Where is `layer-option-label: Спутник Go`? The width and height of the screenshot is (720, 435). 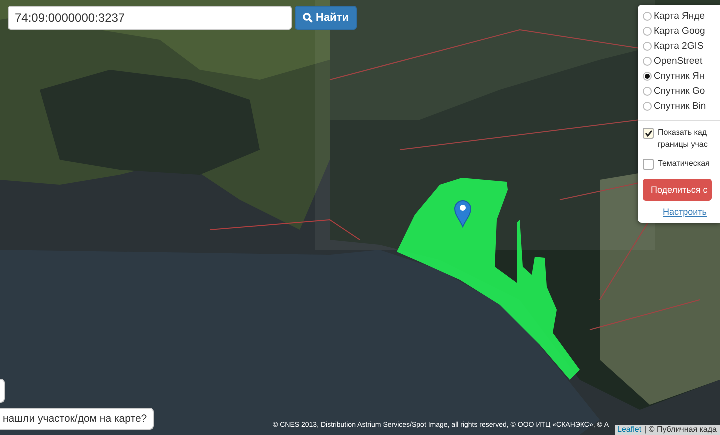
layer-option-label: Спутник Go is located at coordinates (680, 91).